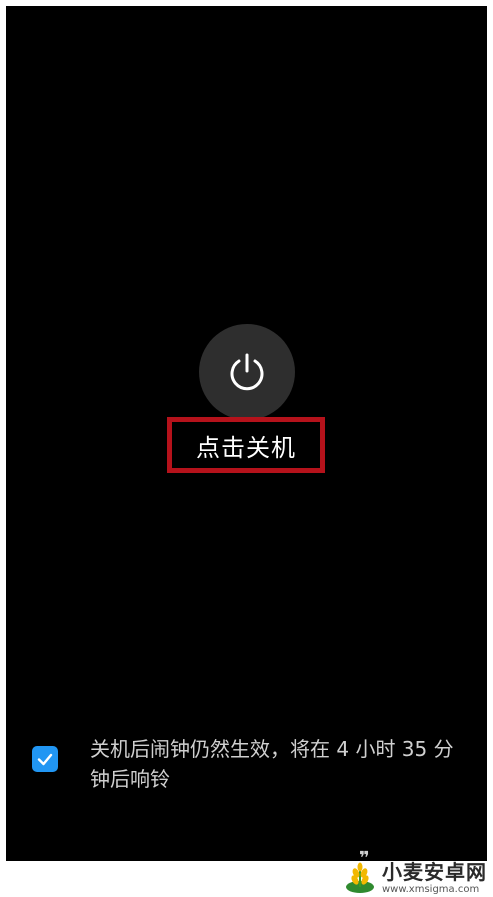 The height and width of the screenshot is (897, 493). I want to click on watermark-url: www.xmsigma.com, so click(431, 889).